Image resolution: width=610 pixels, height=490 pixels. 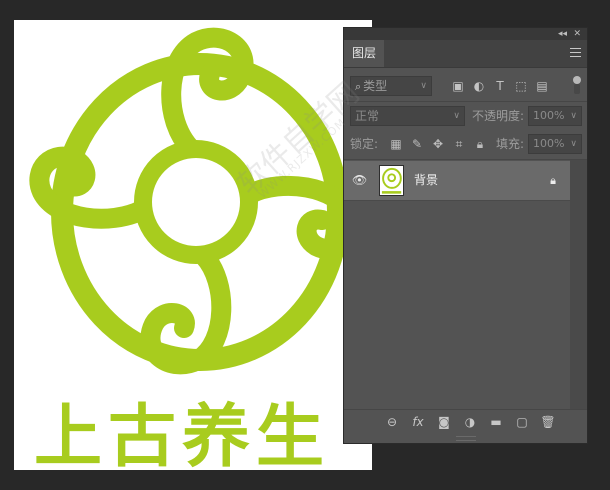 I want to click on lock-icon: 🔒︎, so click(x=553, y=181).